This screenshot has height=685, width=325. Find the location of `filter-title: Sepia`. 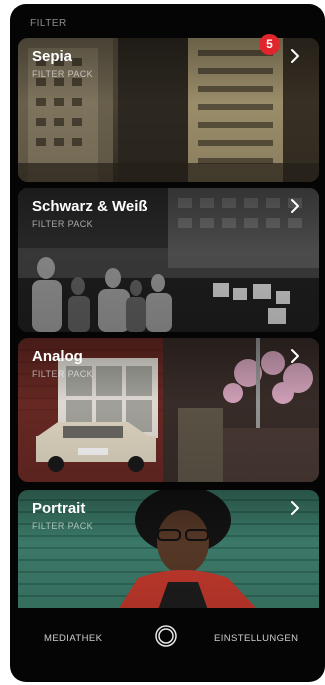

filter-title: Sepia is located at coordinates (52, 56).